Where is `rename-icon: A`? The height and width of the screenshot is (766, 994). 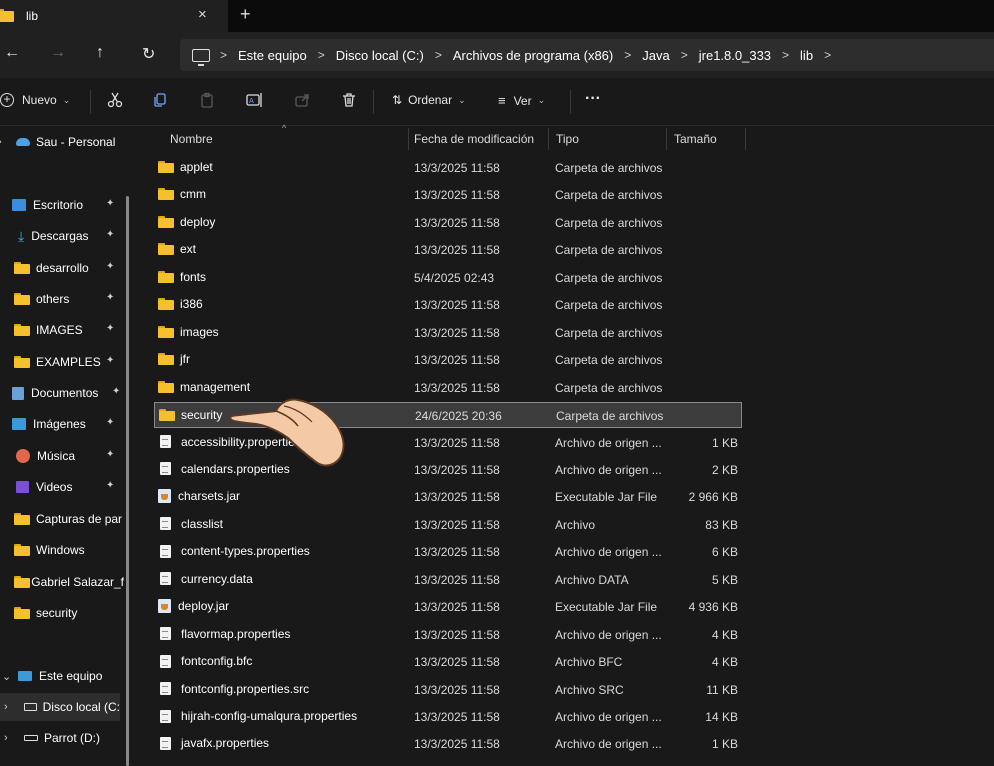
rename-icon: A is located at coordinates (255, 100).